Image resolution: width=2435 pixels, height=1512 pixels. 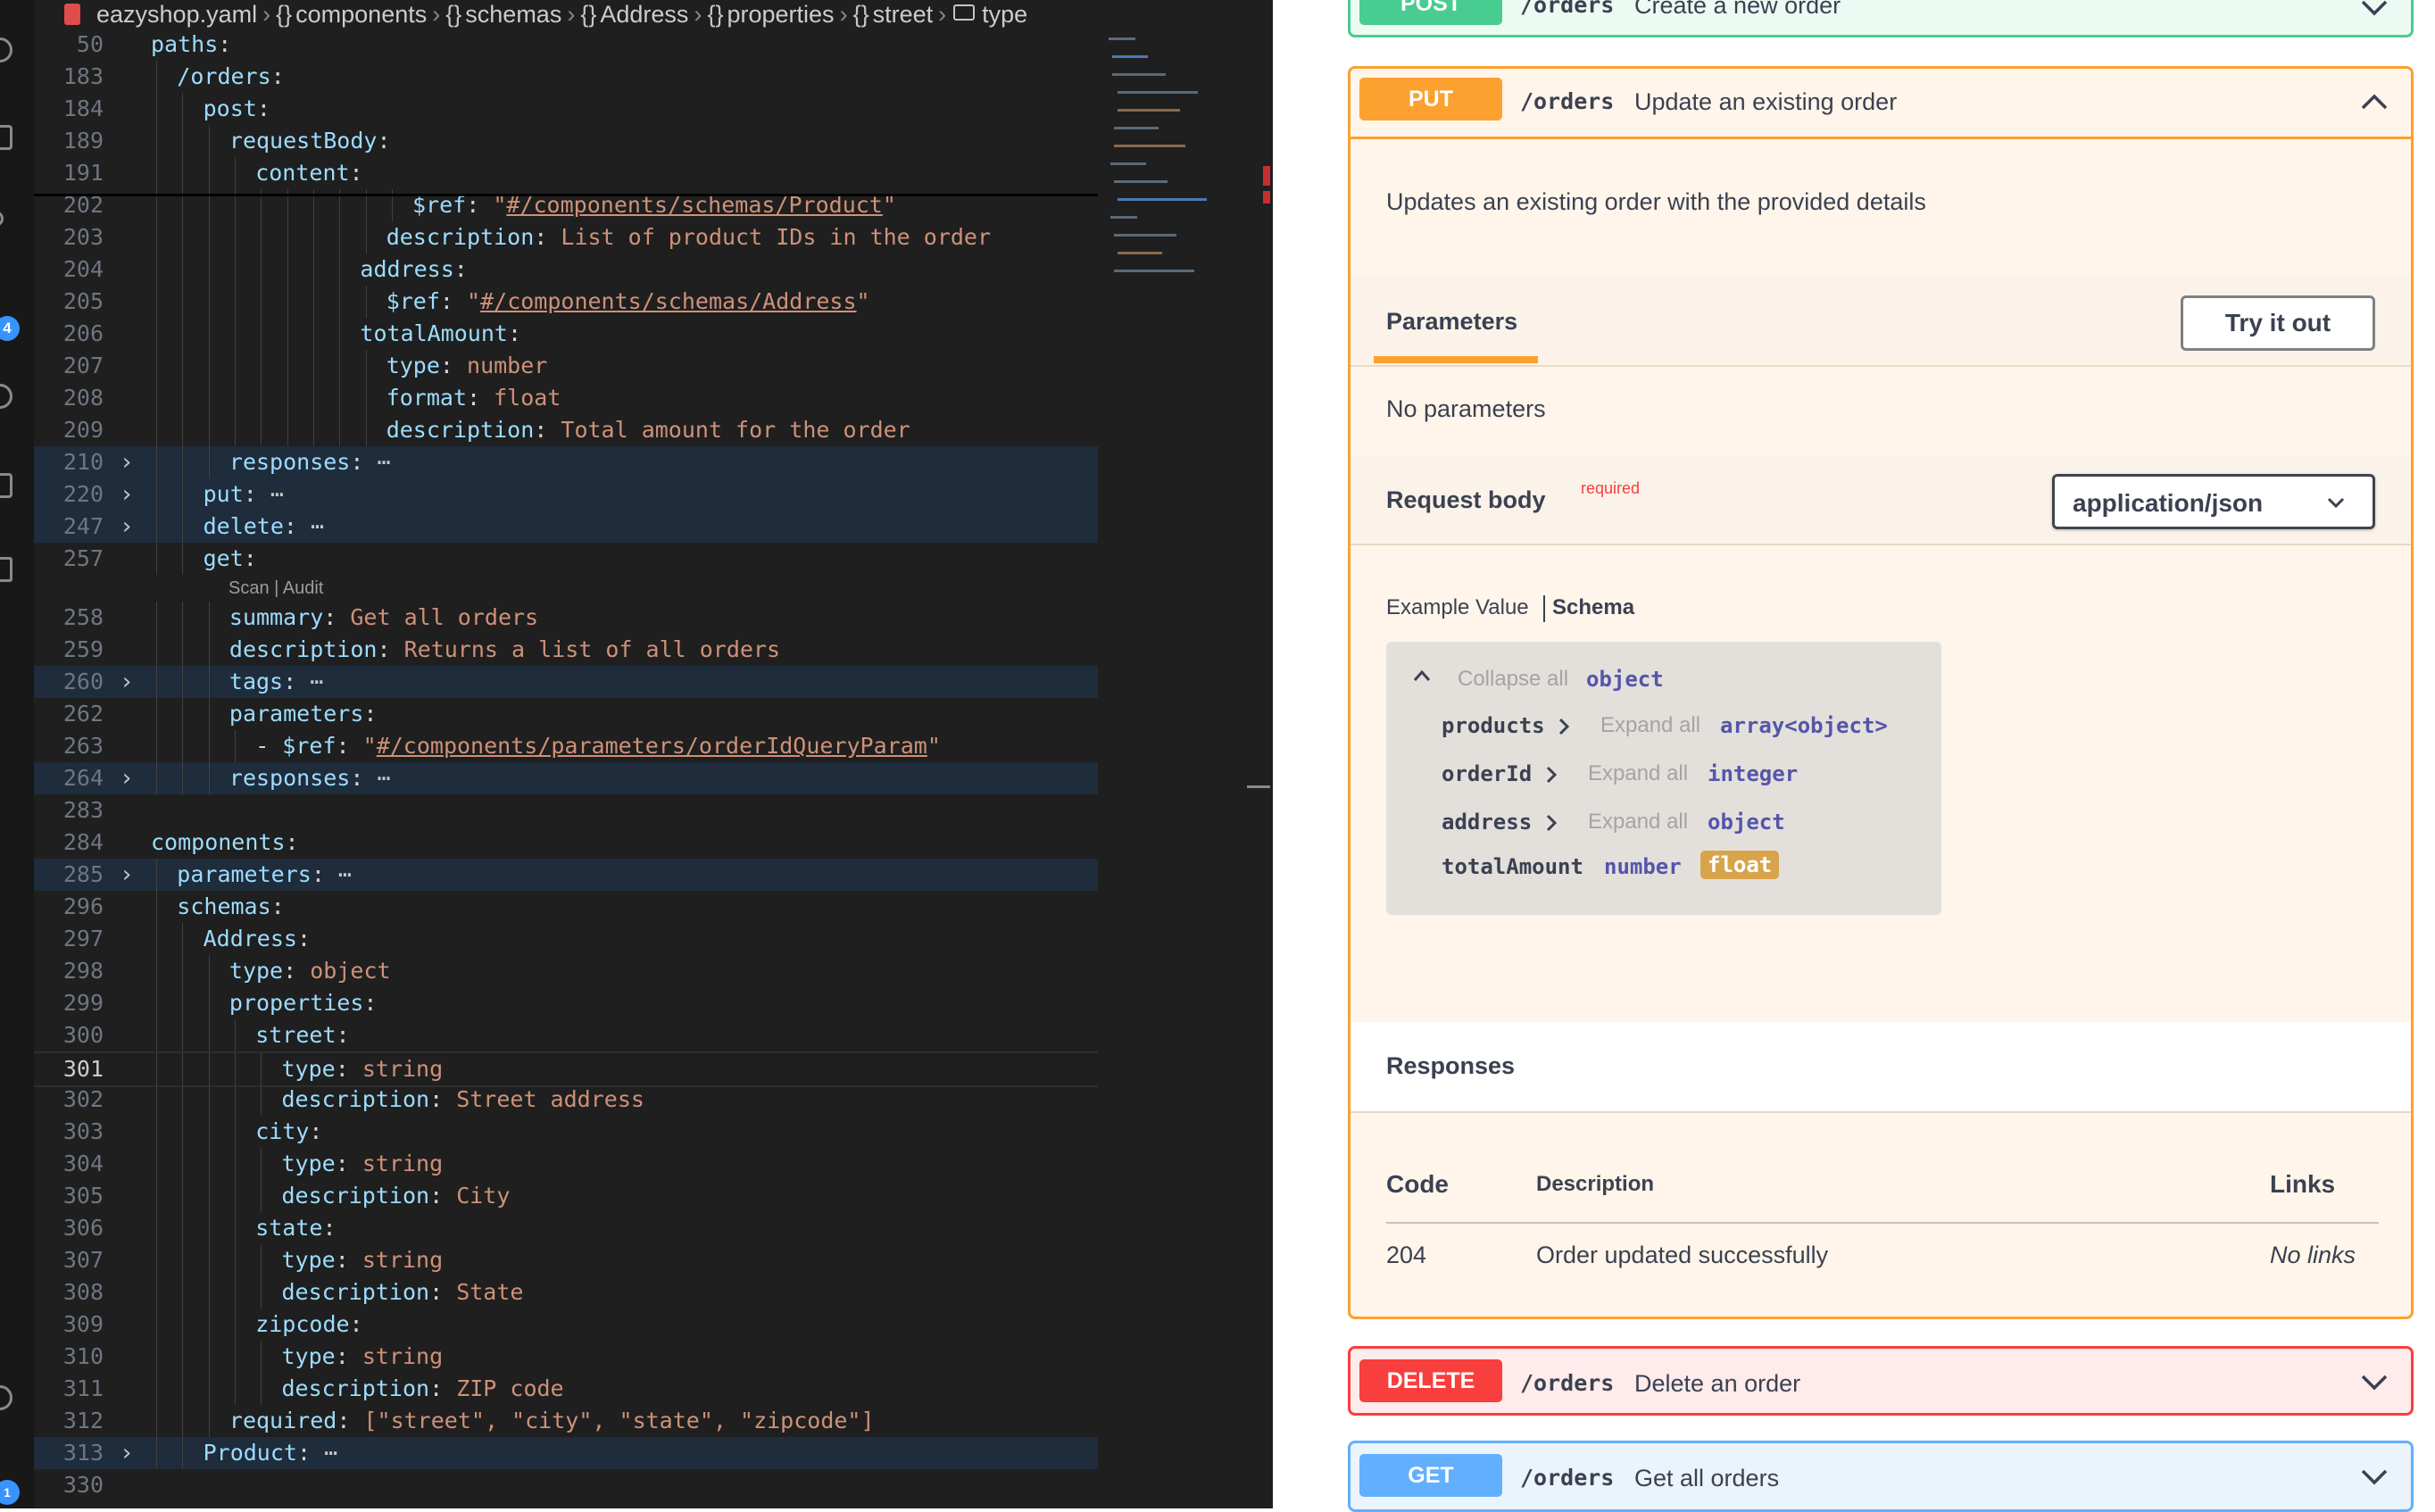 What do you see at coordinates (566, 1228) in the screenshot?
I see `code-line: 306 state:` at bounding box center [566, 1228].